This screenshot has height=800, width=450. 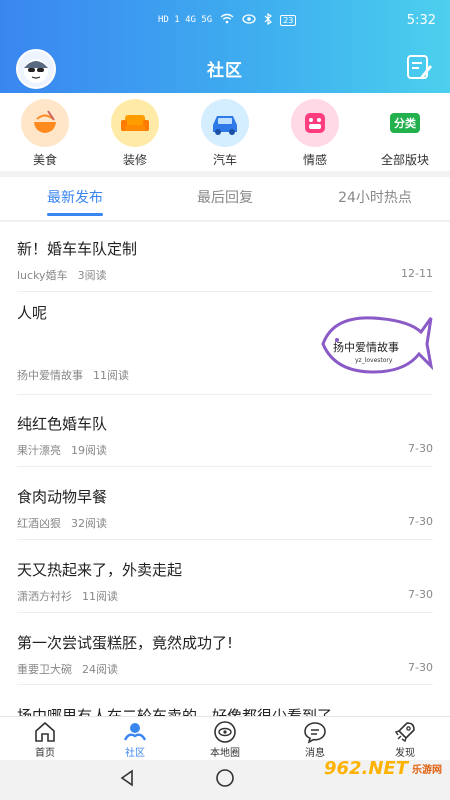 I want to click on tab-24h-hot: 24小时热点, so click(x=375, y=198).